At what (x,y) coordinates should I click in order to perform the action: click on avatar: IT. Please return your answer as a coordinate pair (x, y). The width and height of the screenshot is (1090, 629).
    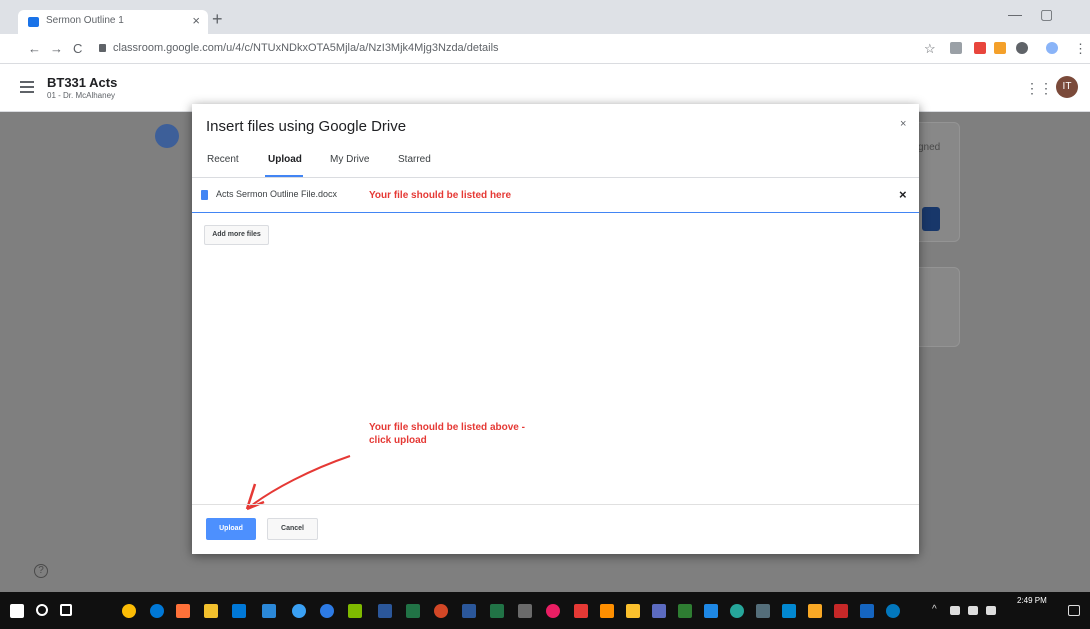
    Looking at the image, I should click on (1067, 87).